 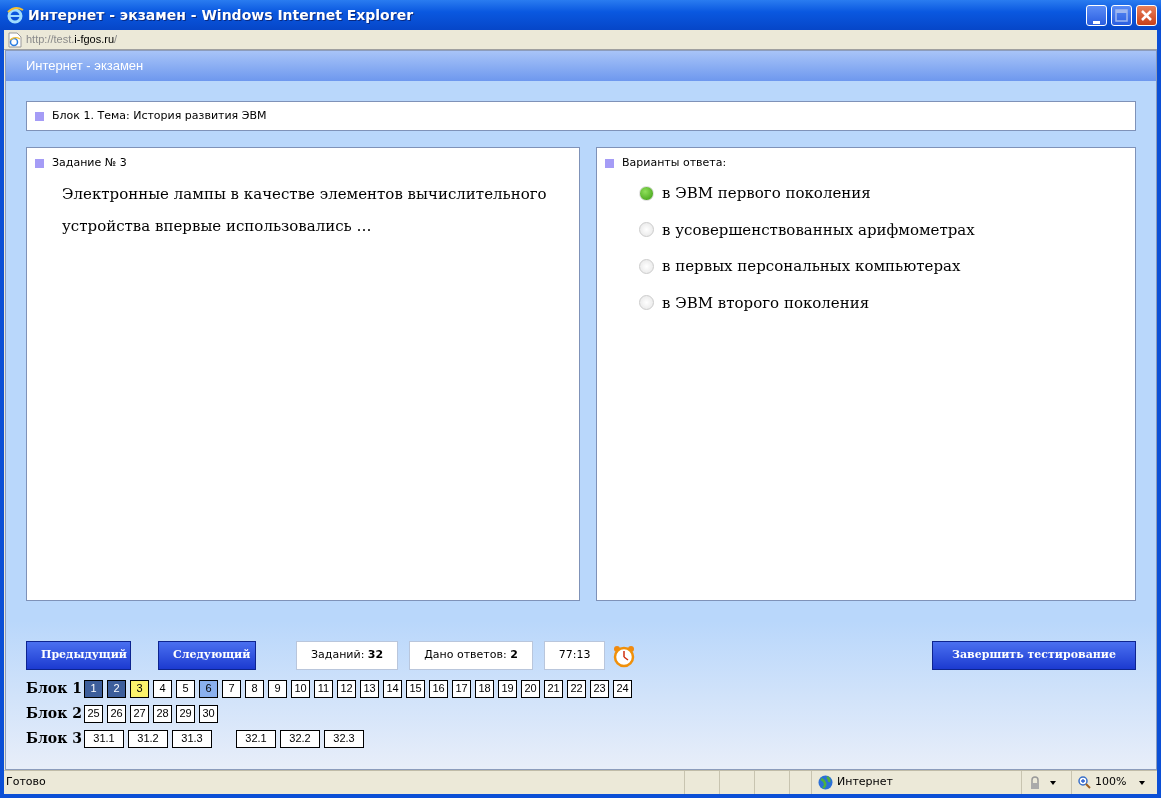 I want to click on address-url: http://test.i-fgos.ru/, so click(x=72, y=40).